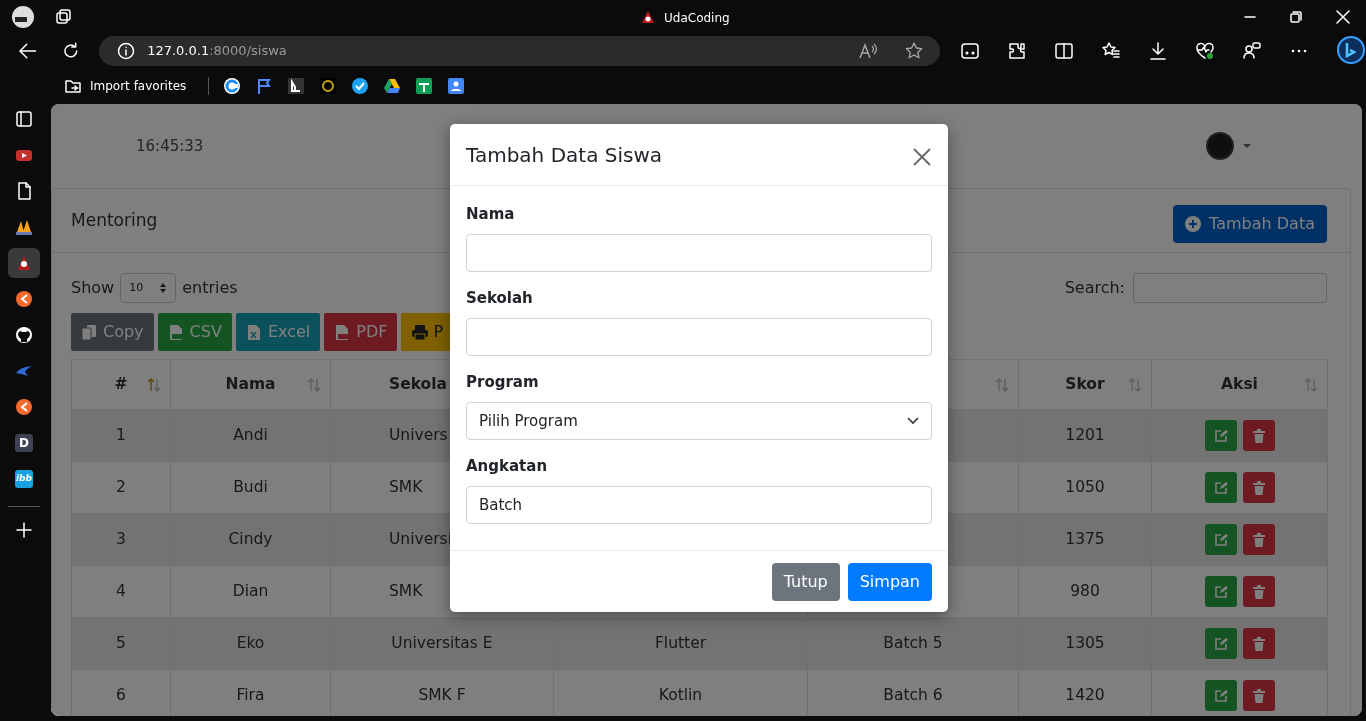 Image resolution: width=1366 pixels, height=721 pixels. Describe the element at coordinates (699, 421) in the screenshot. I see `program-select: Pilih Program` at that location.